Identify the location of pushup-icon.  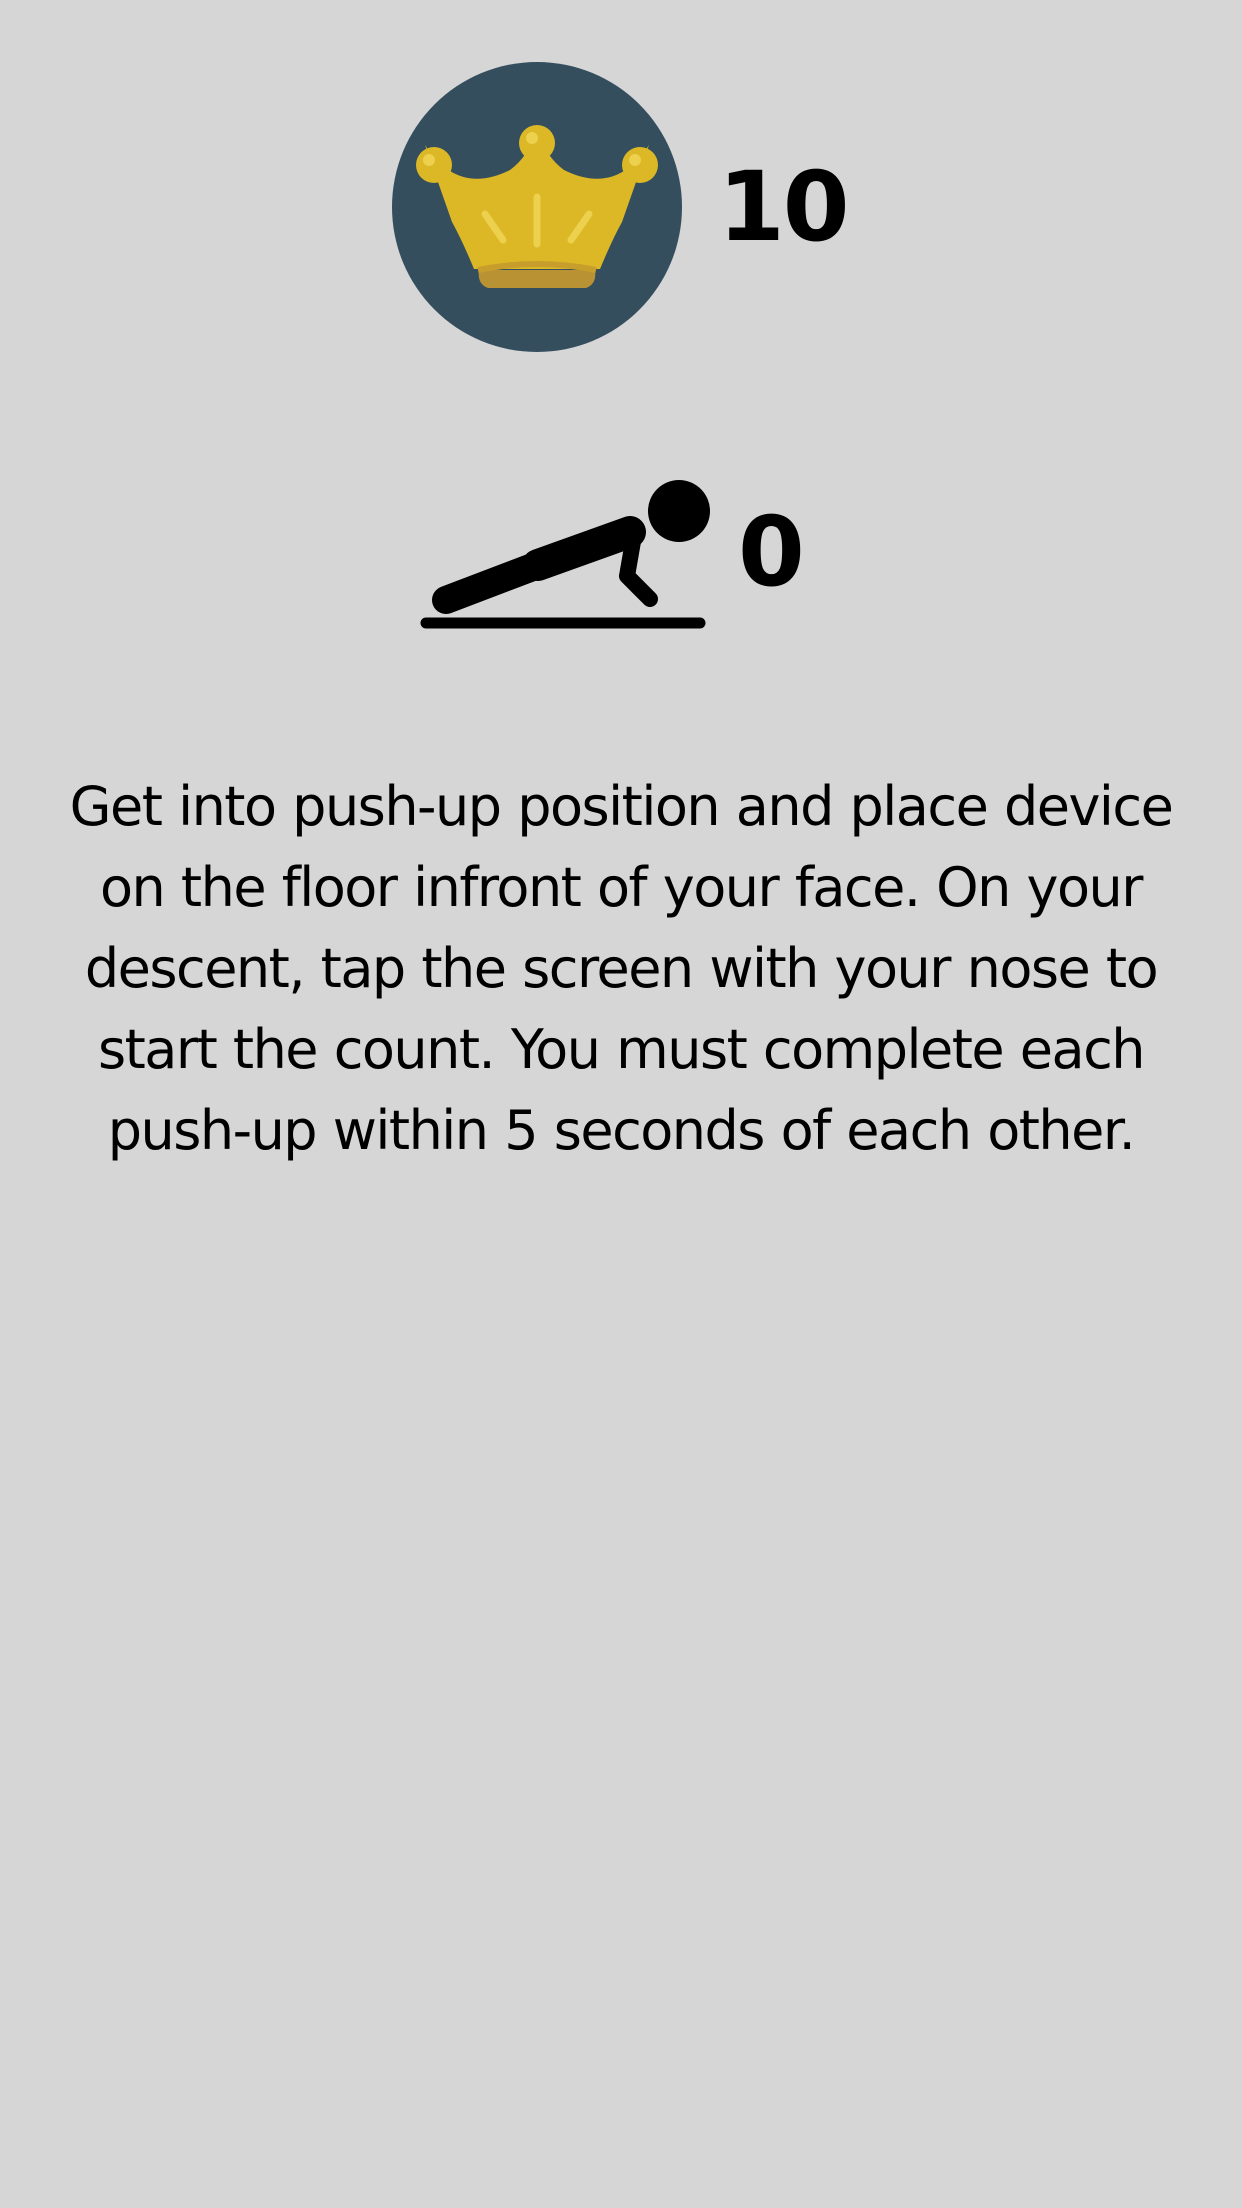
(565, 554).